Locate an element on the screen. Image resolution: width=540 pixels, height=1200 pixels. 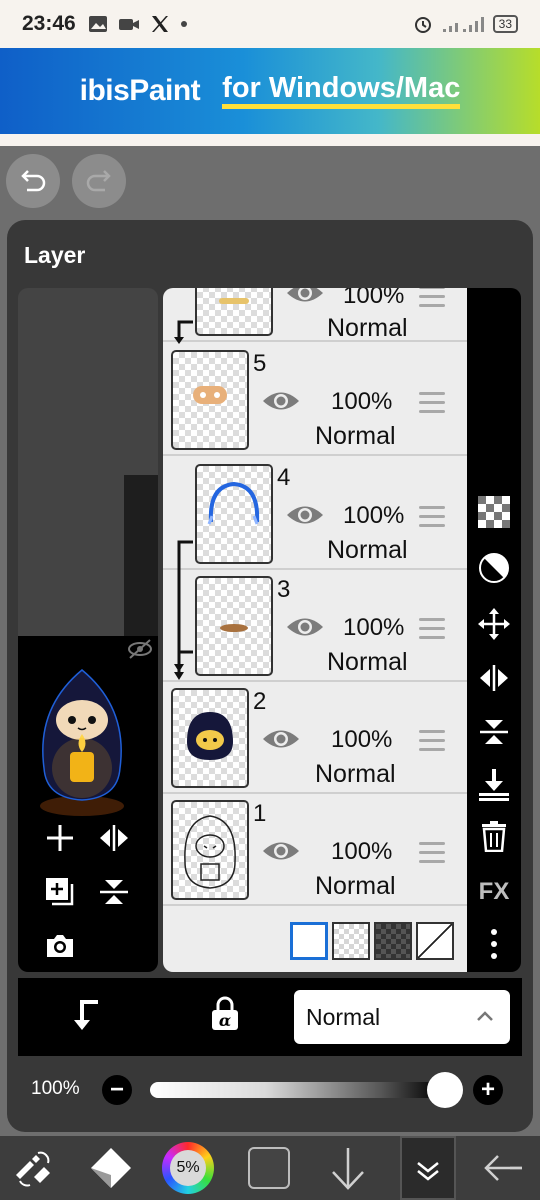
panel-title: Layer is located at coordinates (55, 255).